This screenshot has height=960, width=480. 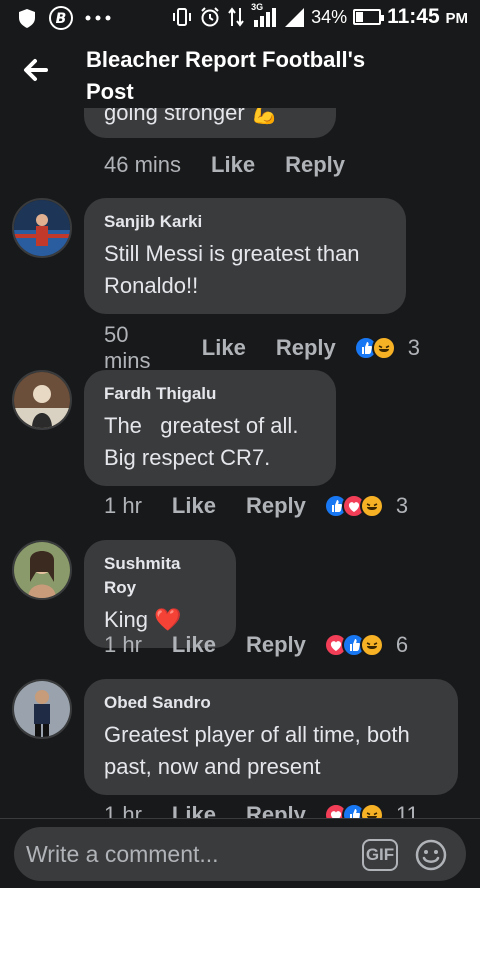 I want to click on status-bar-right: 3G 34% 11:45 PM, so click(x=319, y=15).